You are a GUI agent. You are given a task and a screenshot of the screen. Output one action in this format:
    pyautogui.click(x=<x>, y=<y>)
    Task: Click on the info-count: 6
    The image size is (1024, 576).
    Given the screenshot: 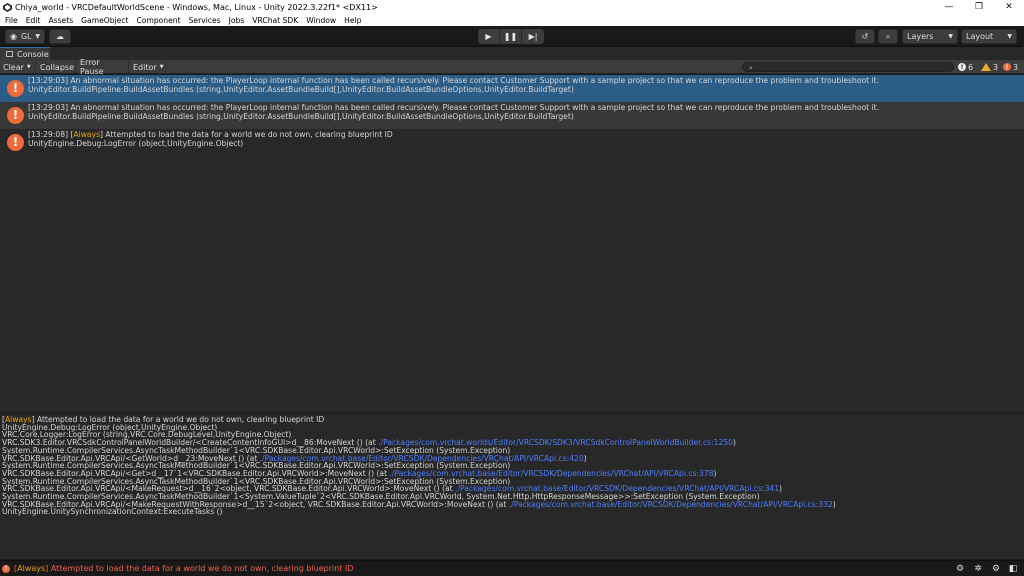 What is the action you would take?
    pyautogui.click(x=971, y=67)
    